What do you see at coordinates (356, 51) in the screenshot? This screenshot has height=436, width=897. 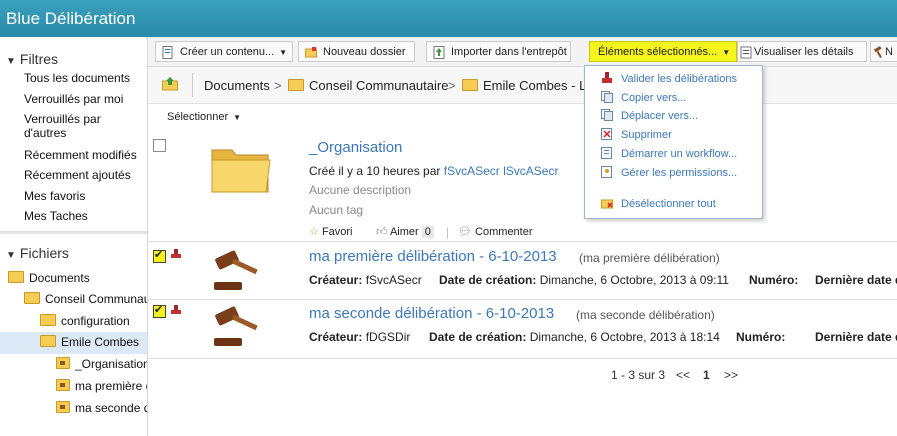 I see `new-folder-button: Nouveau dossier` at bounding box center [356, 51].